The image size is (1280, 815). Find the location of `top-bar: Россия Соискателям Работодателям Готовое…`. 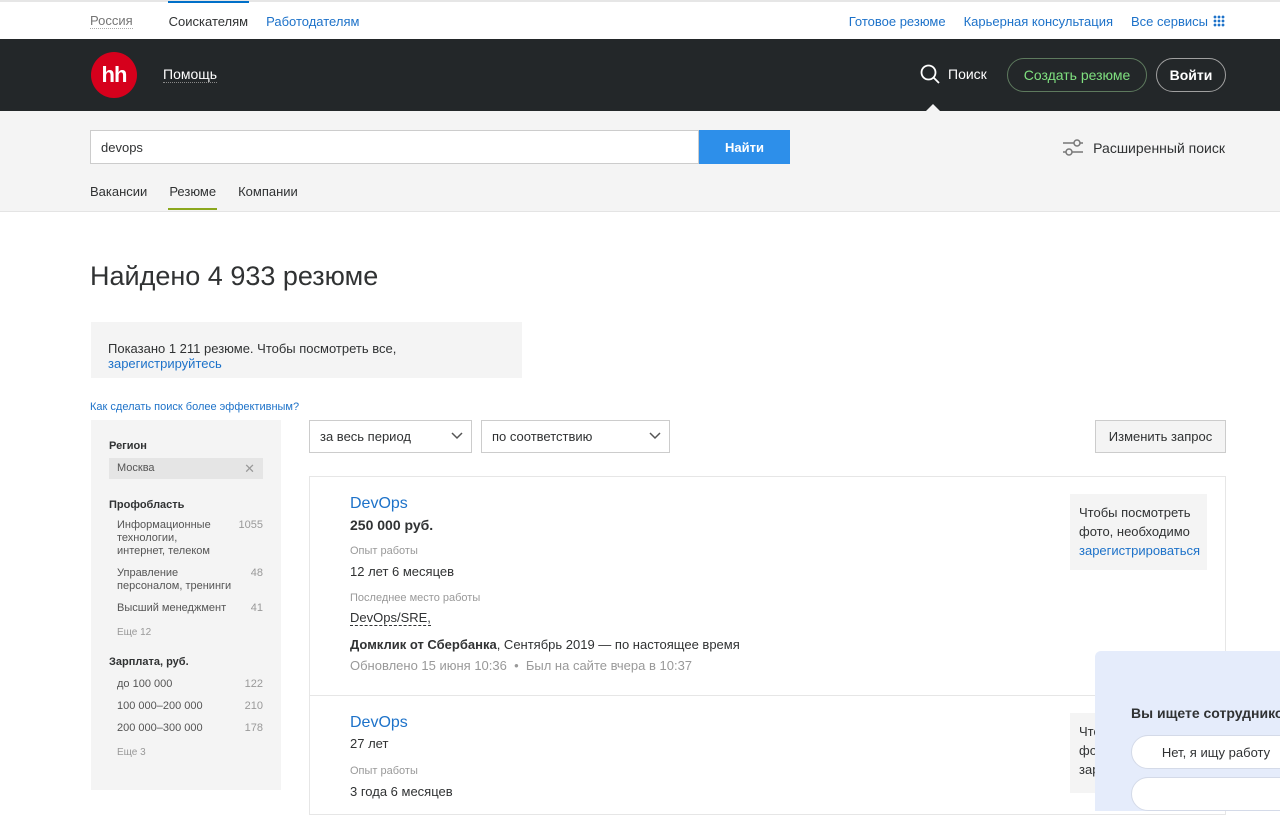

top-bar: Россия Соискателям Работодателям Готовое… is located at coordinates (640, 19).